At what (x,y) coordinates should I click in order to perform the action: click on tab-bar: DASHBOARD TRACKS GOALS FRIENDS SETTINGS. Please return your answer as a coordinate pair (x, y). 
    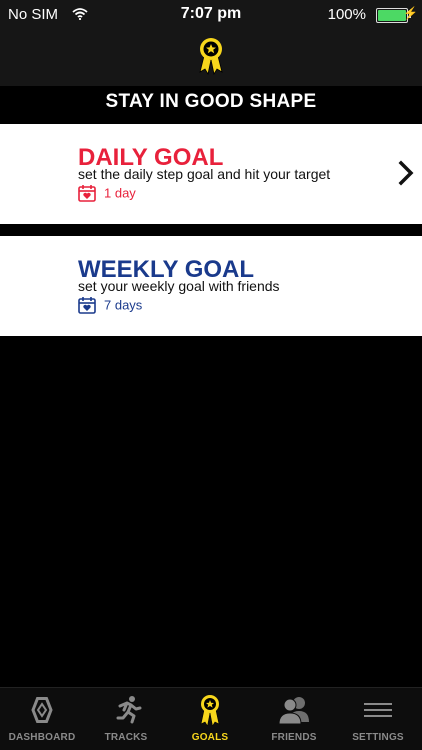
    Looking at the image, I should click on (211, 718).